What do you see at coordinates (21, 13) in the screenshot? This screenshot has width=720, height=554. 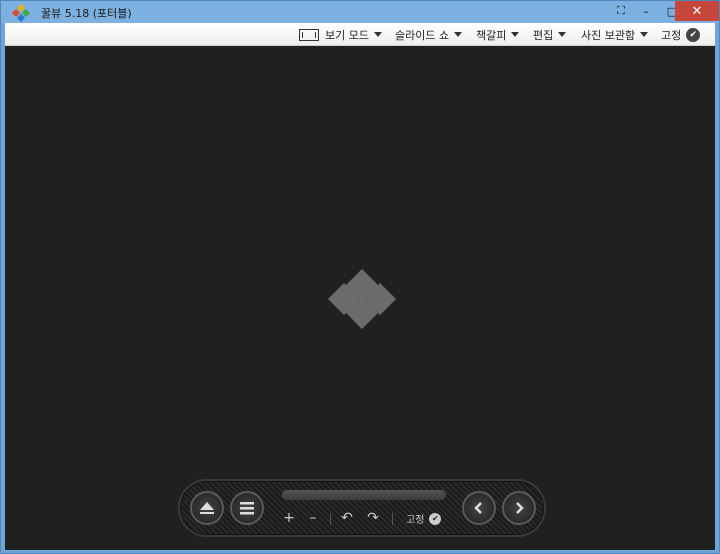 I see `app-logo-icon` at bounding box center [21, 13].